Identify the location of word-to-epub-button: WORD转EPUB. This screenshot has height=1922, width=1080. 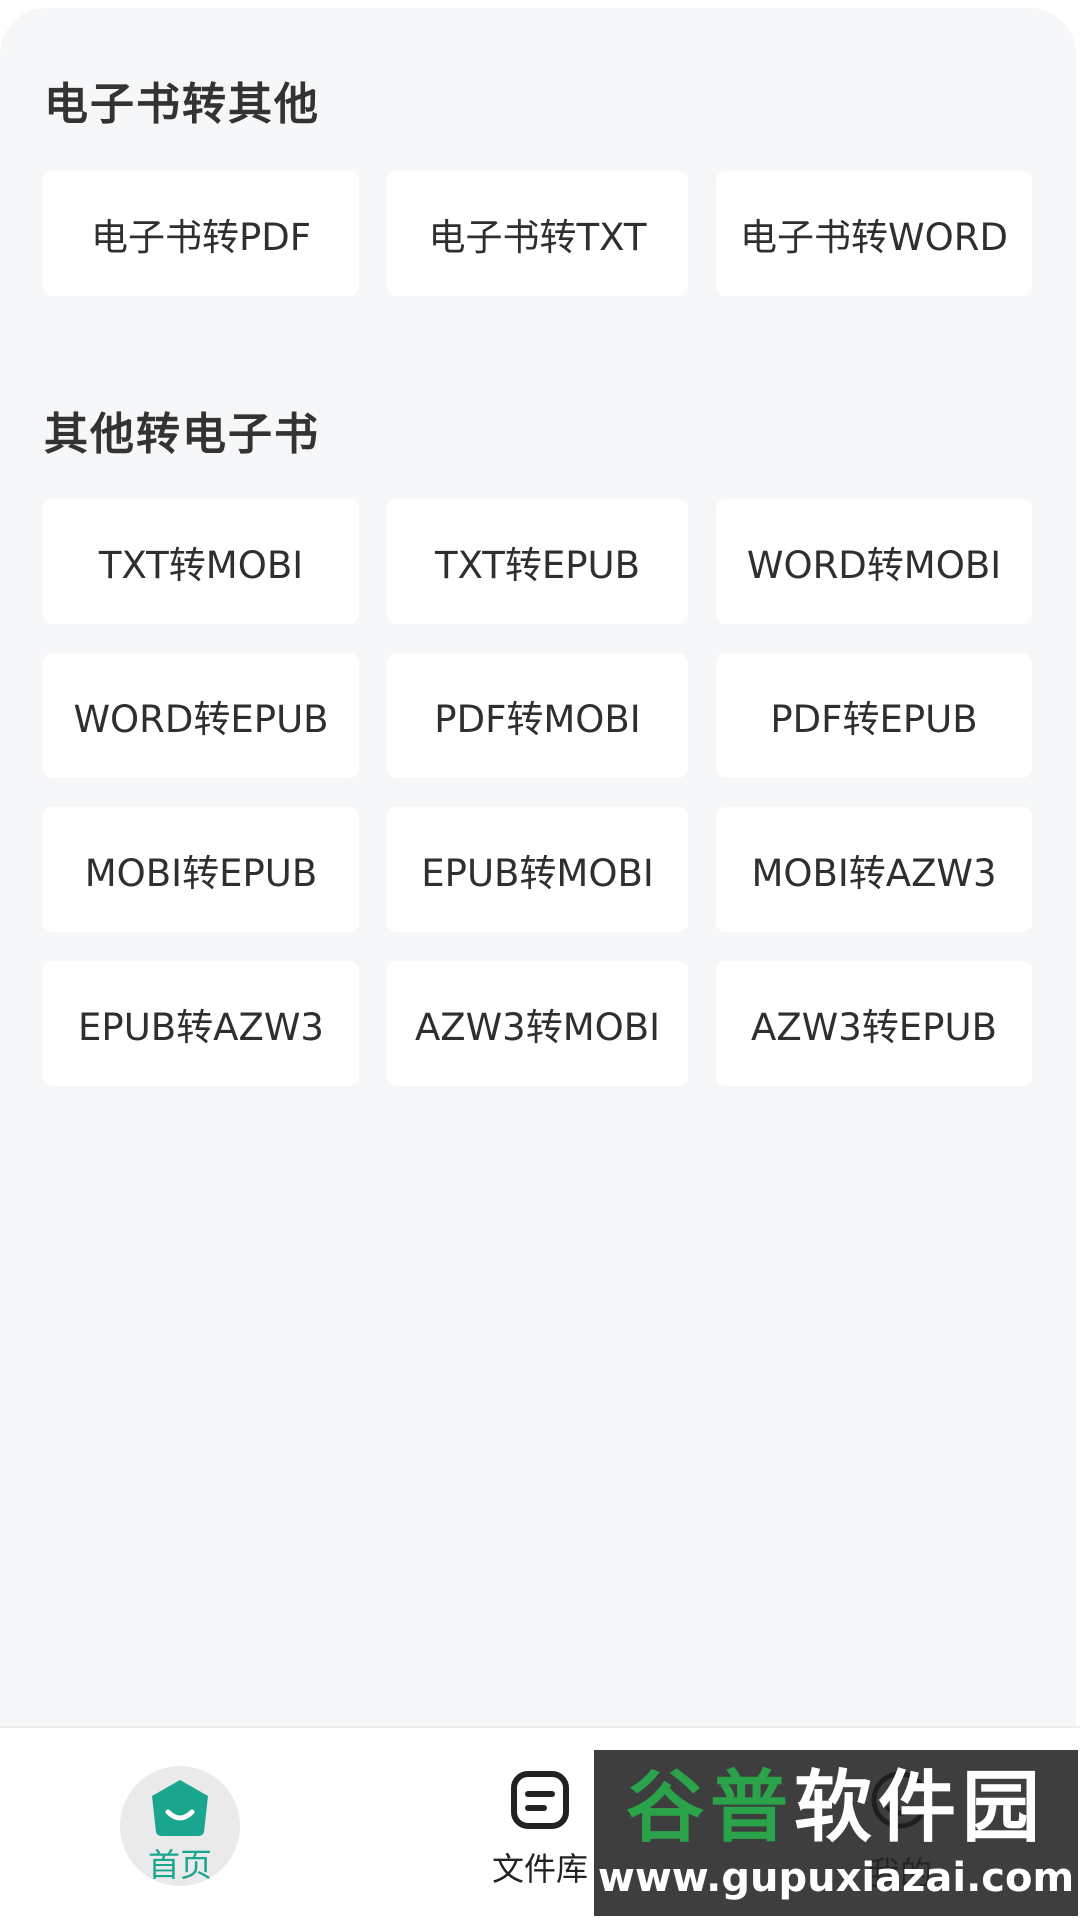
(201, 715).